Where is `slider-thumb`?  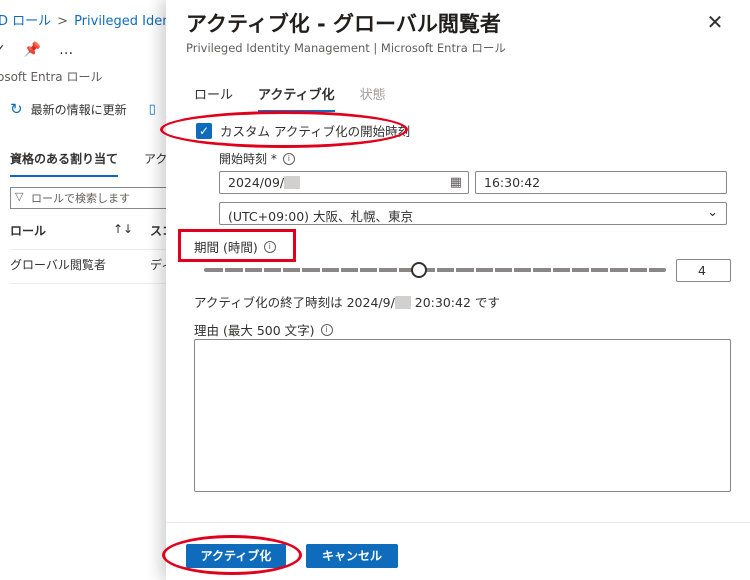
slider-thumb is located at coordinates (419, 270).